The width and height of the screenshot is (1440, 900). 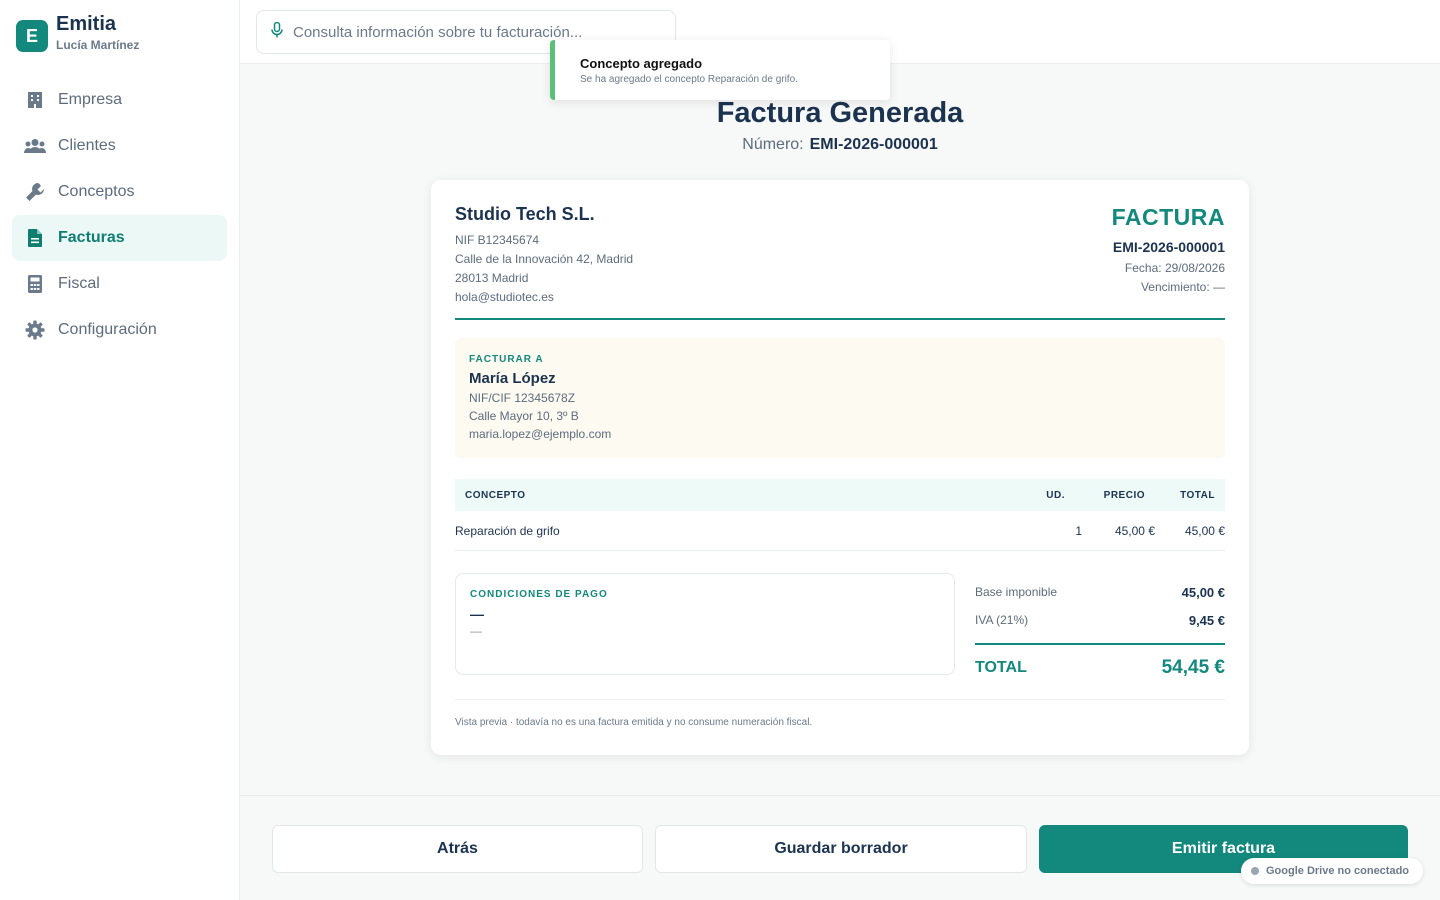 I want to click on app-logo: E, so click(x=32, y=36).